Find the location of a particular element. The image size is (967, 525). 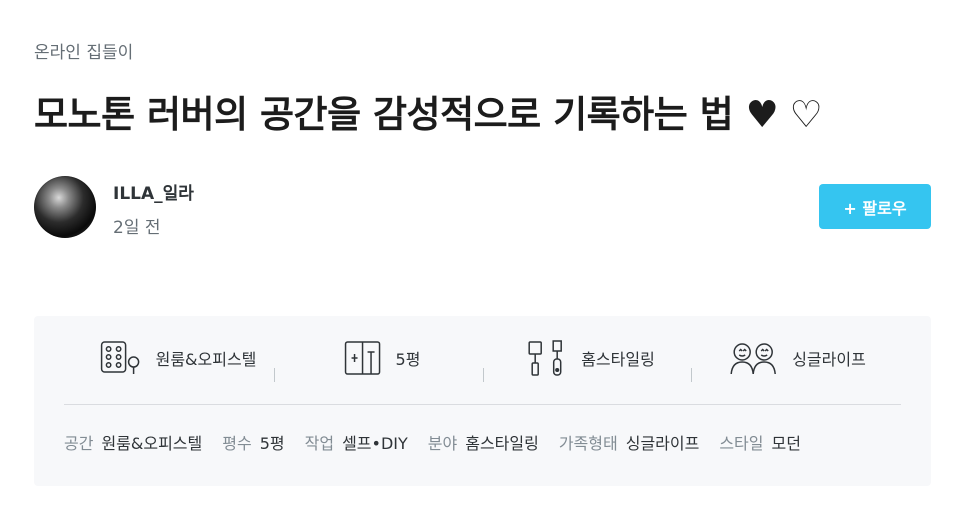

floor-plan-icon is located at coordinates (363, 358).